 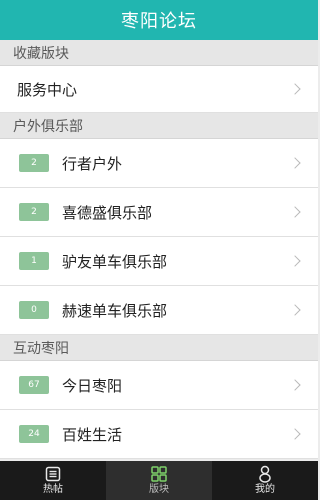 I want to click on hot-posts-icon, so click(x=53, y=474).